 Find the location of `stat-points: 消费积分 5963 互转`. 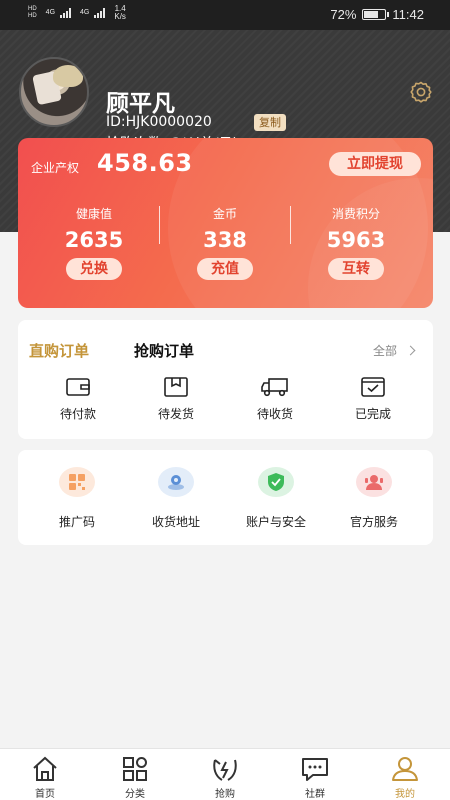

stat-points: 消费积分 5963 互转 is located at coordinates (356, 242).